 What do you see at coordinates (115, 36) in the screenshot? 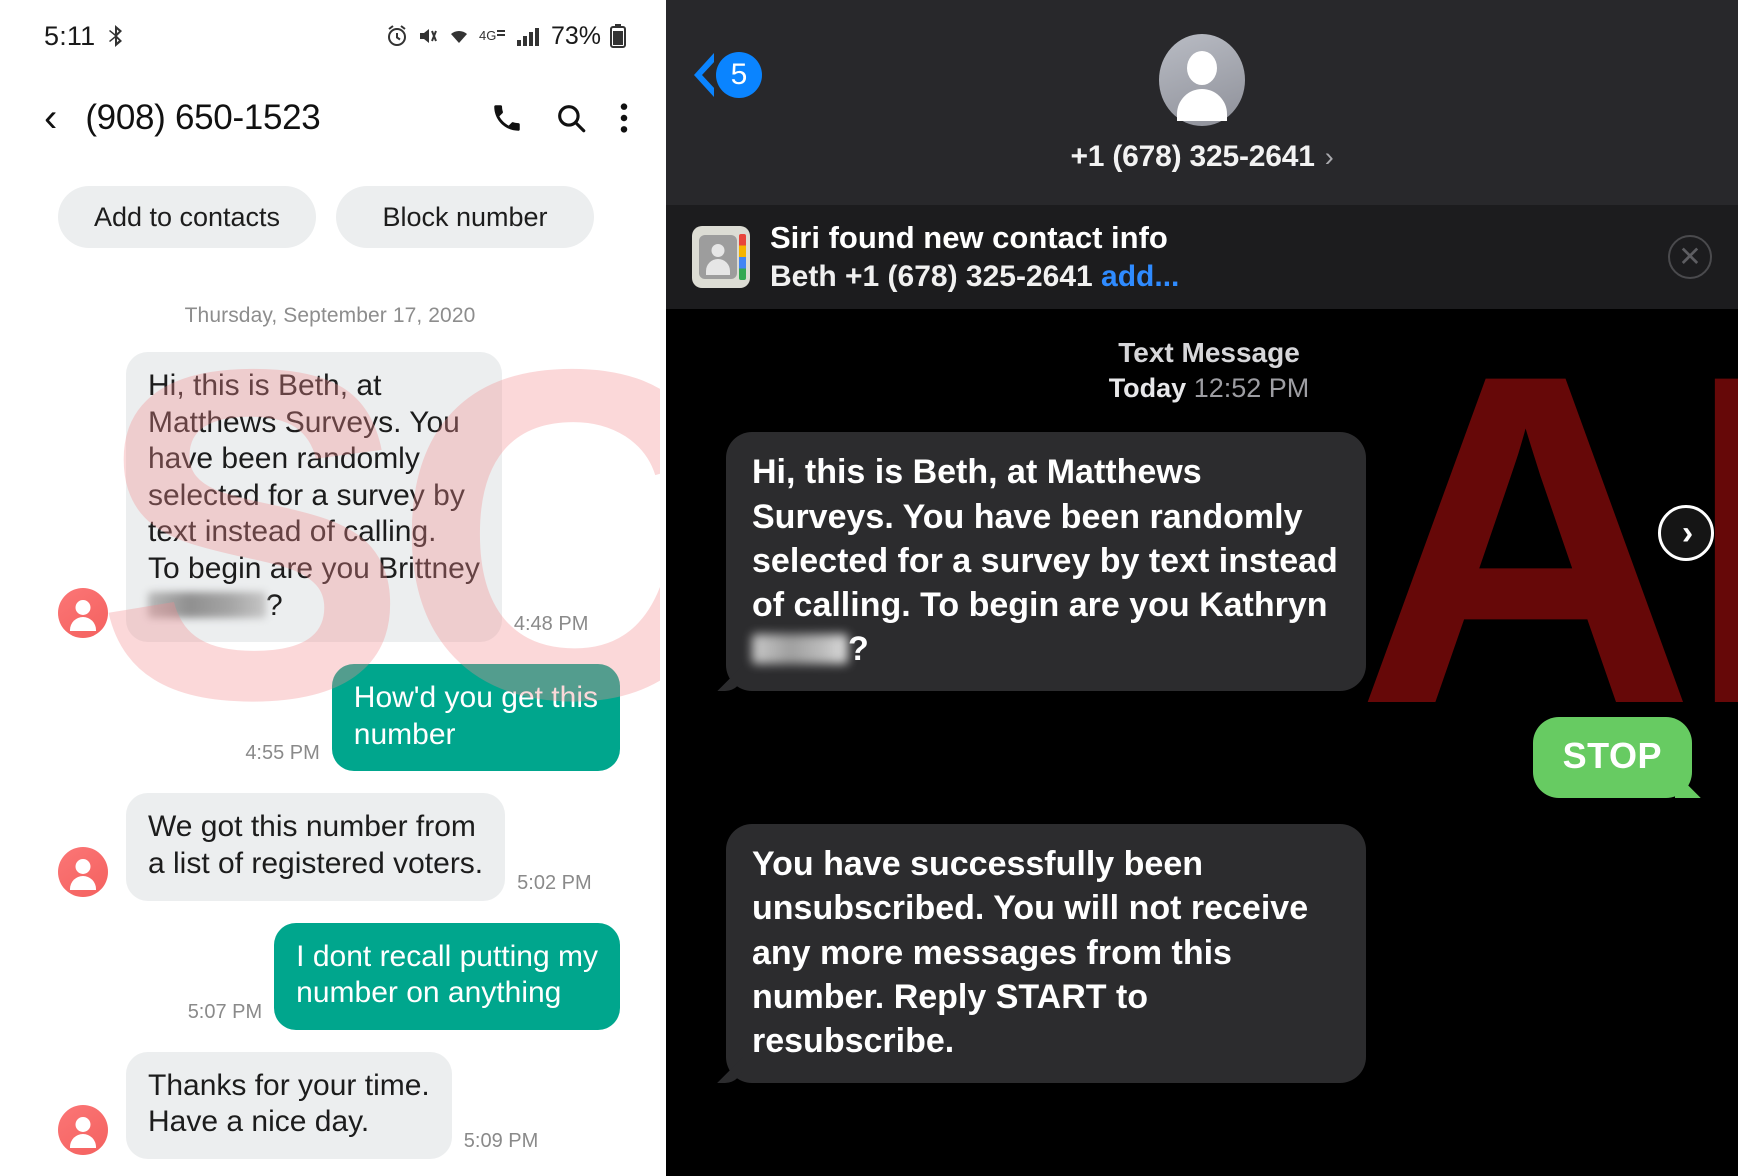
I see `bluetooth-audio-icon` at bounding box center [115, 36].